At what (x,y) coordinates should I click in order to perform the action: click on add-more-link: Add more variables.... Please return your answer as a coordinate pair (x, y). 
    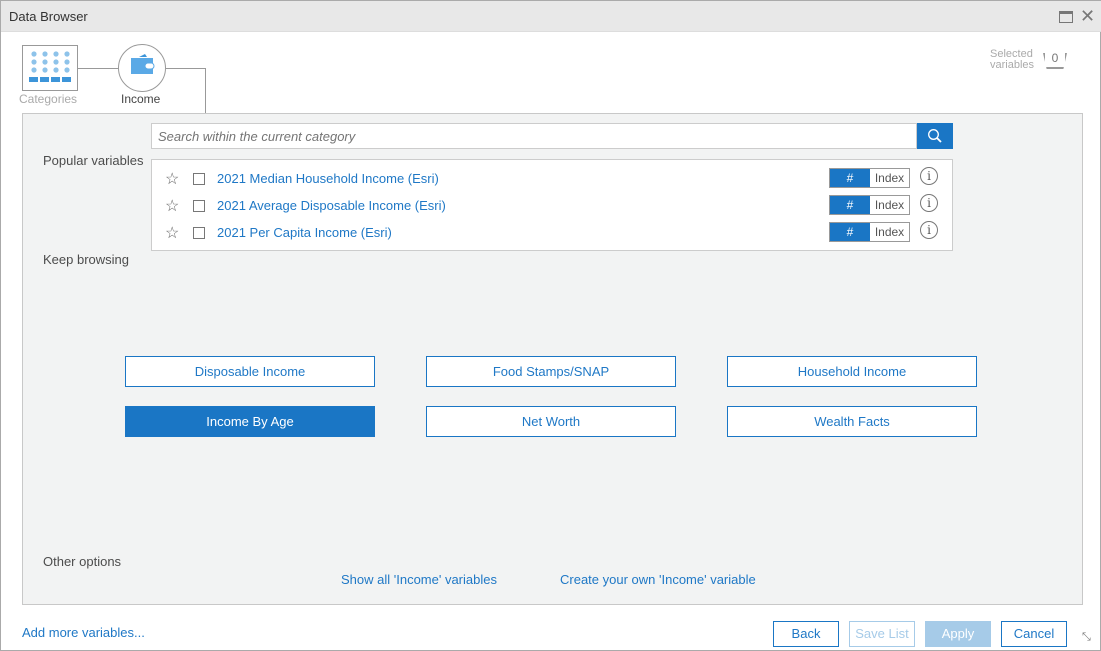
    Looking at the image, I should click on (83, 632).